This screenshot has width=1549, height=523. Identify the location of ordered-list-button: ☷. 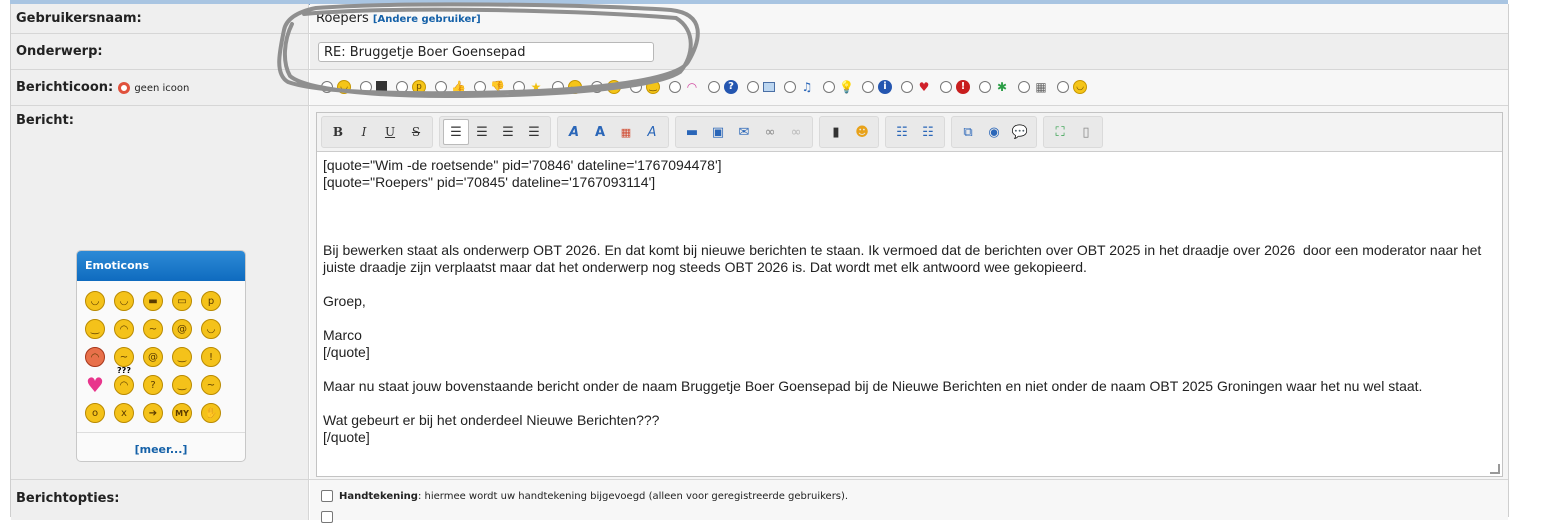
(928, 132).